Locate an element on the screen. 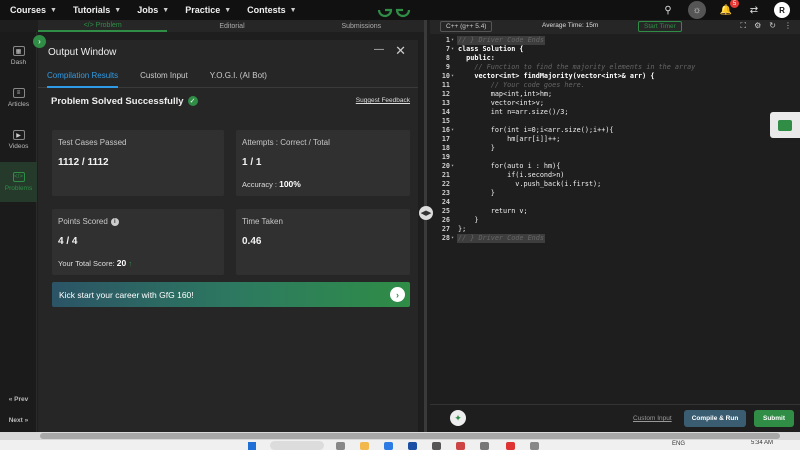 Image resolution: width=800 pixels, height=450 pixels. compile-run-button: Compile & Run is located at coordinates (715, 418).